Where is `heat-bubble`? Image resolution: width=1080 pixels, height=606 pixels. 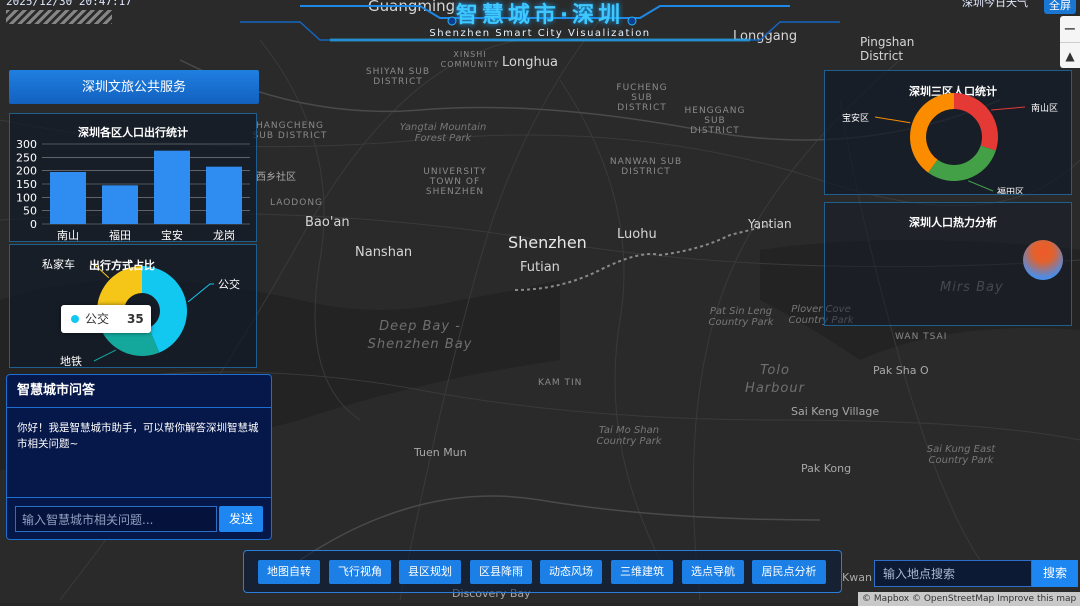
heat-bubble is located at coordinates (1043, 260).